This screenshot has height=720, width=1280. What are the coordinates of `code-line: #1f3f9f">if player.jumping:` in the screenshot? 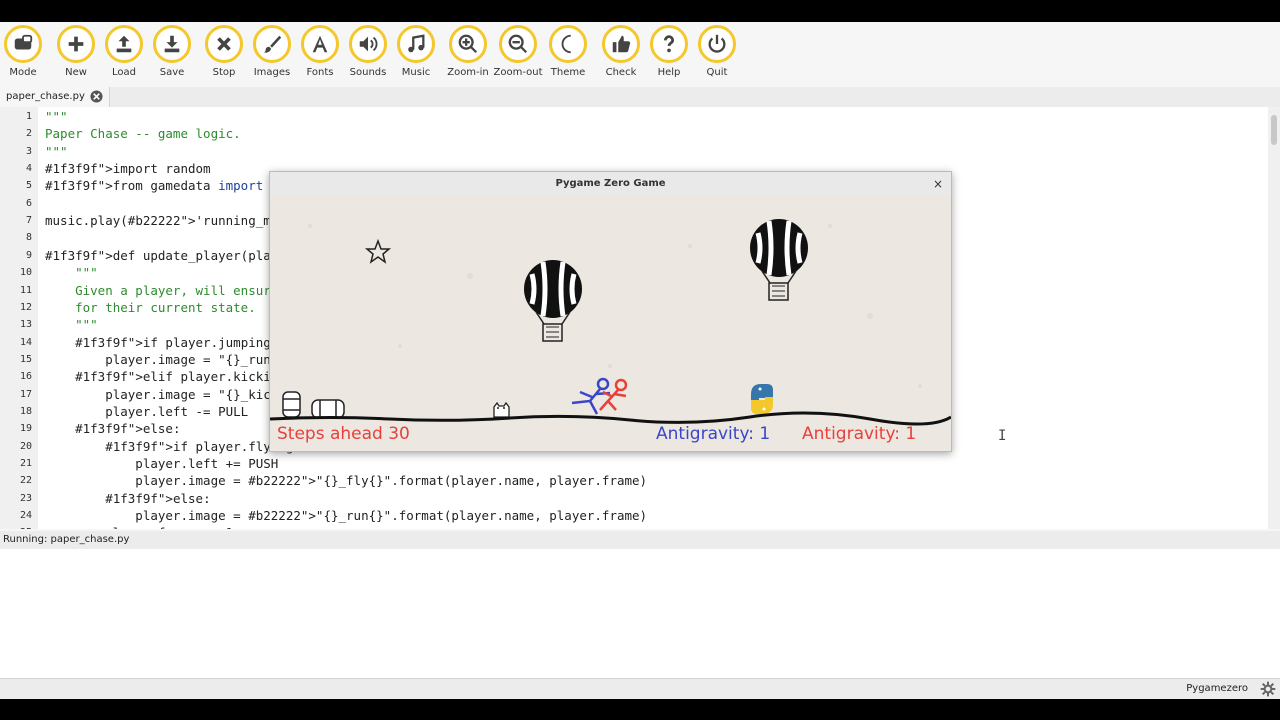 It's located at (161, 342).